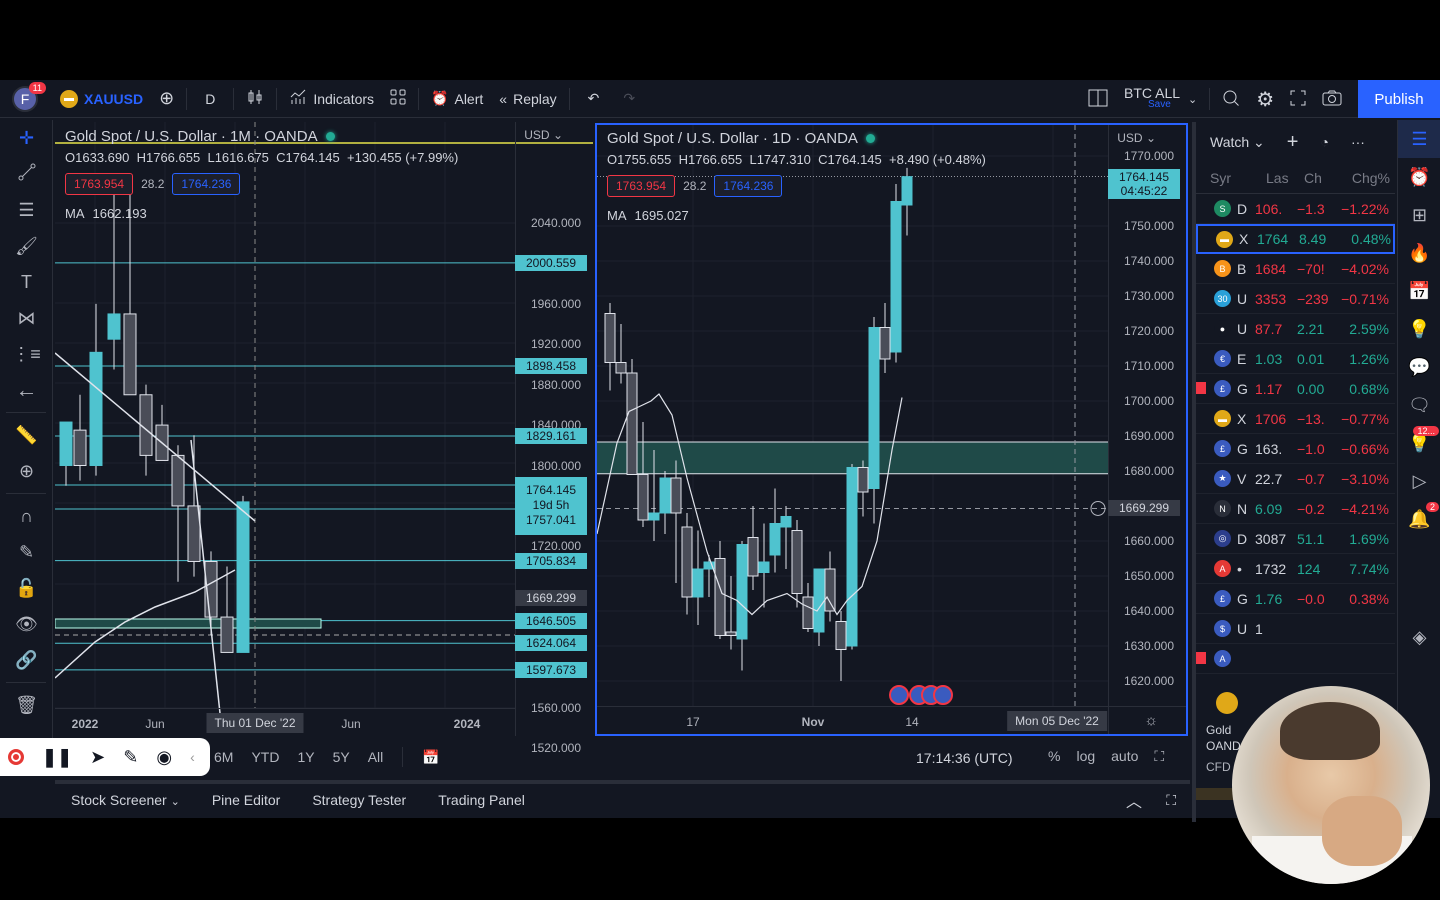  What do you see at coordinates (1295, 389) in the screenshot?
I see `watchlist-row: £ G 1.17 0.00 0.68%` at bounding box center [1295, 389].